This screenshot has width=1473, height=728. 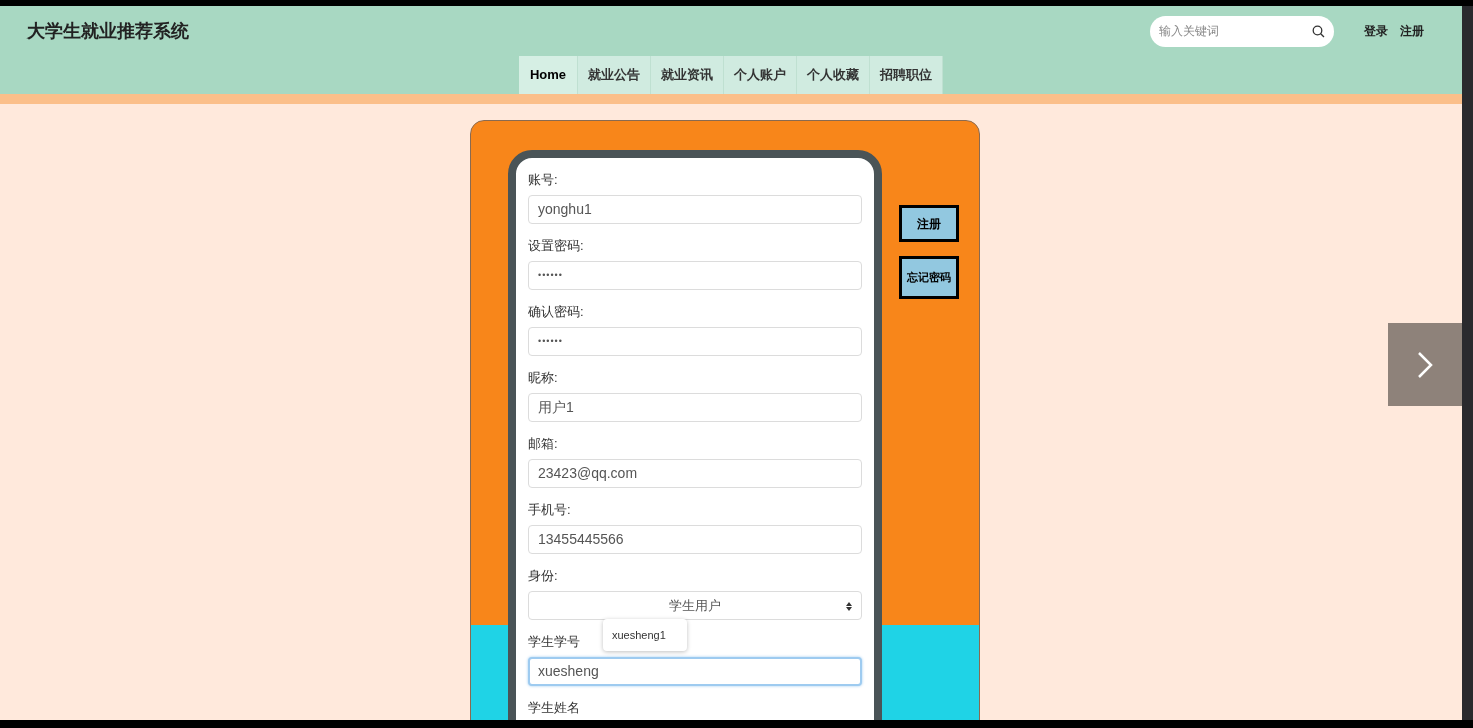 What do you see at coordinates (695, 407) in the screenshot?
I see `input-field: 用户1` at bounding box center [695, 407].